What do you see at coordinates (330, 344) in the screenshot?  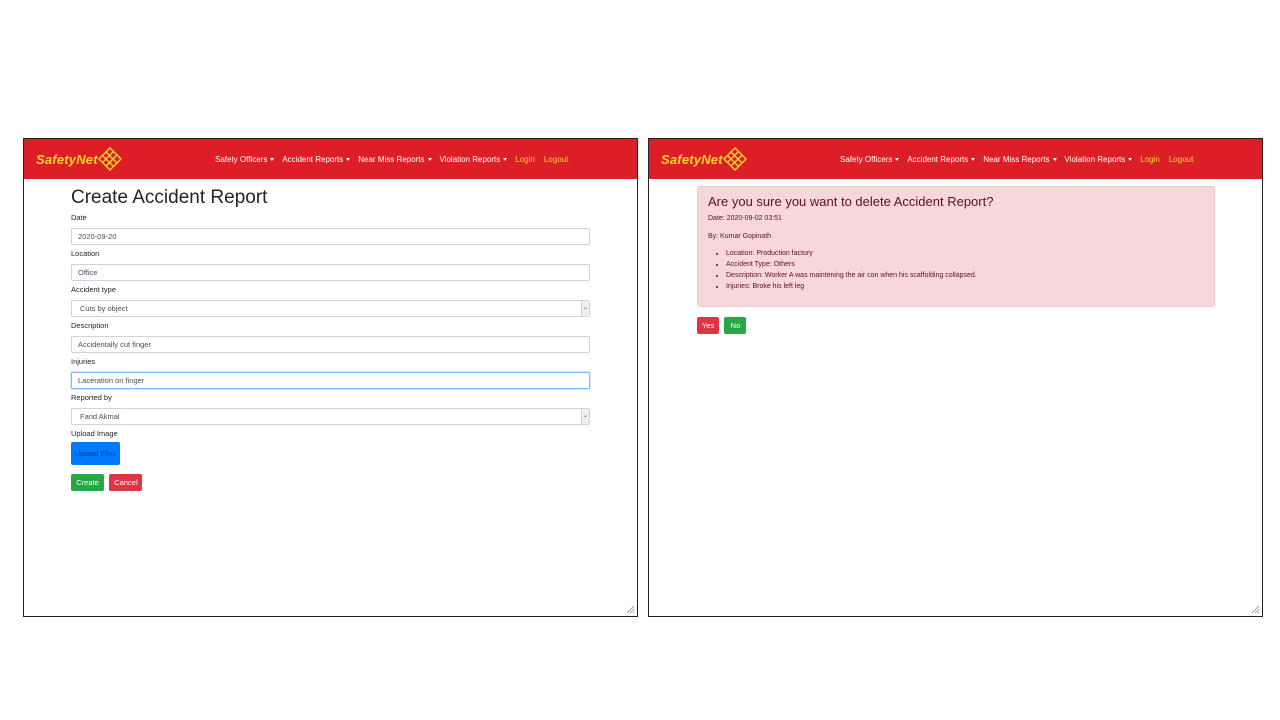 I see `description-field: Accidentally cut finger` at bounding box center [330, 344].